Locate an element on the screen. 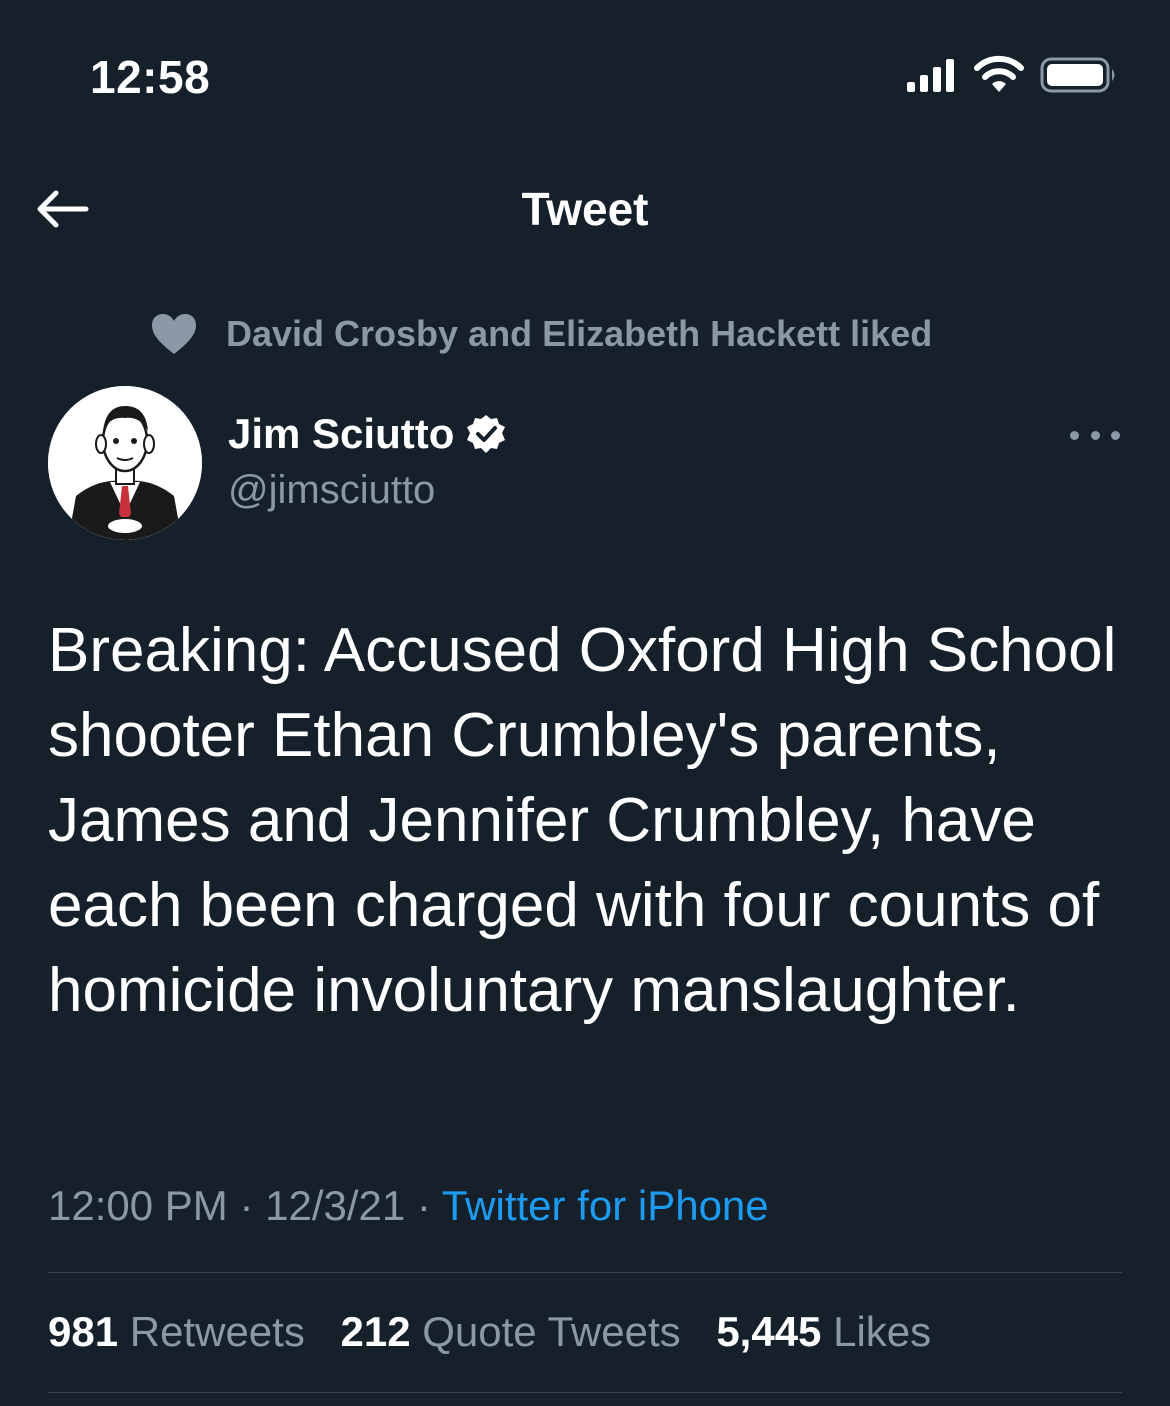  likes-label: Likes is located at coordinates (882, 1331).